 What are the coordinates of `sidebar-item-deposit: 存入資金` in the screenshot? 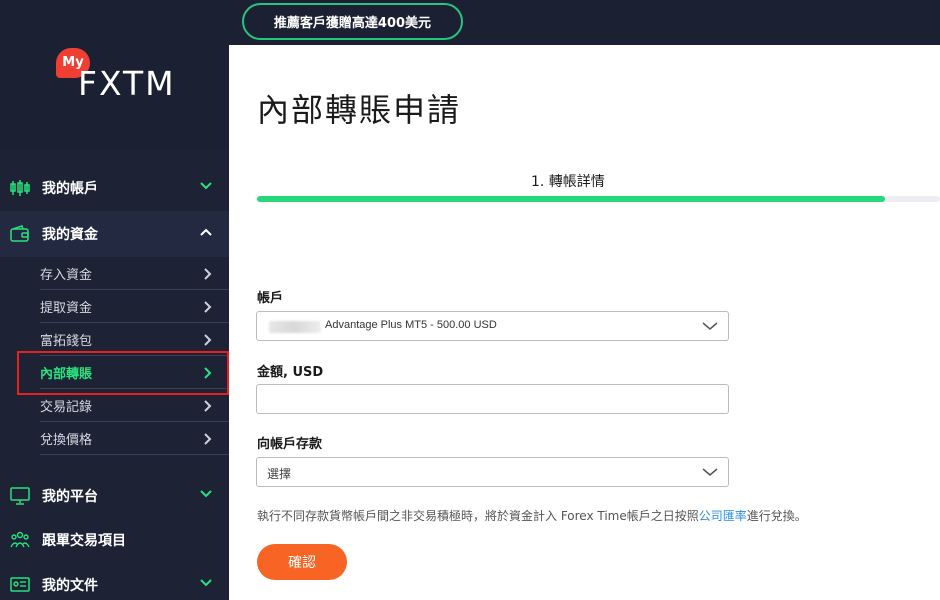 It's located at (134, 273).